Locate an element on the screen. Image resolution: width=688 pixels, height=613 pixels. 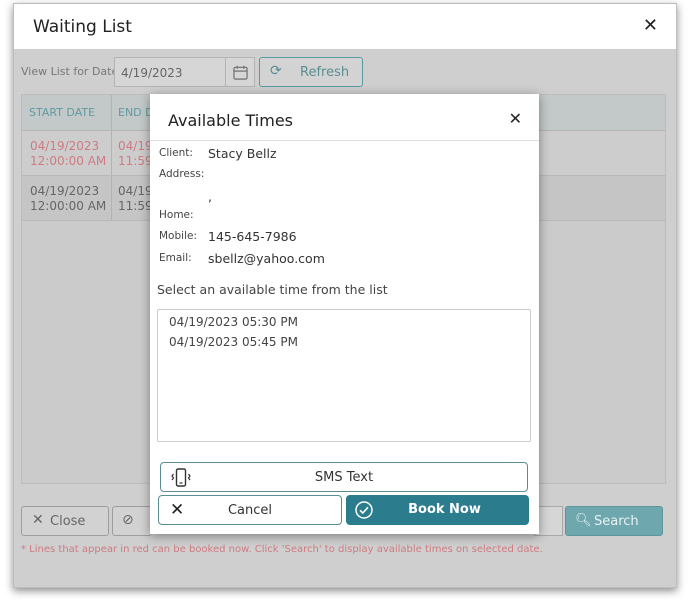
refresh-icon: ⟳ is located at coordinates (276, 71).